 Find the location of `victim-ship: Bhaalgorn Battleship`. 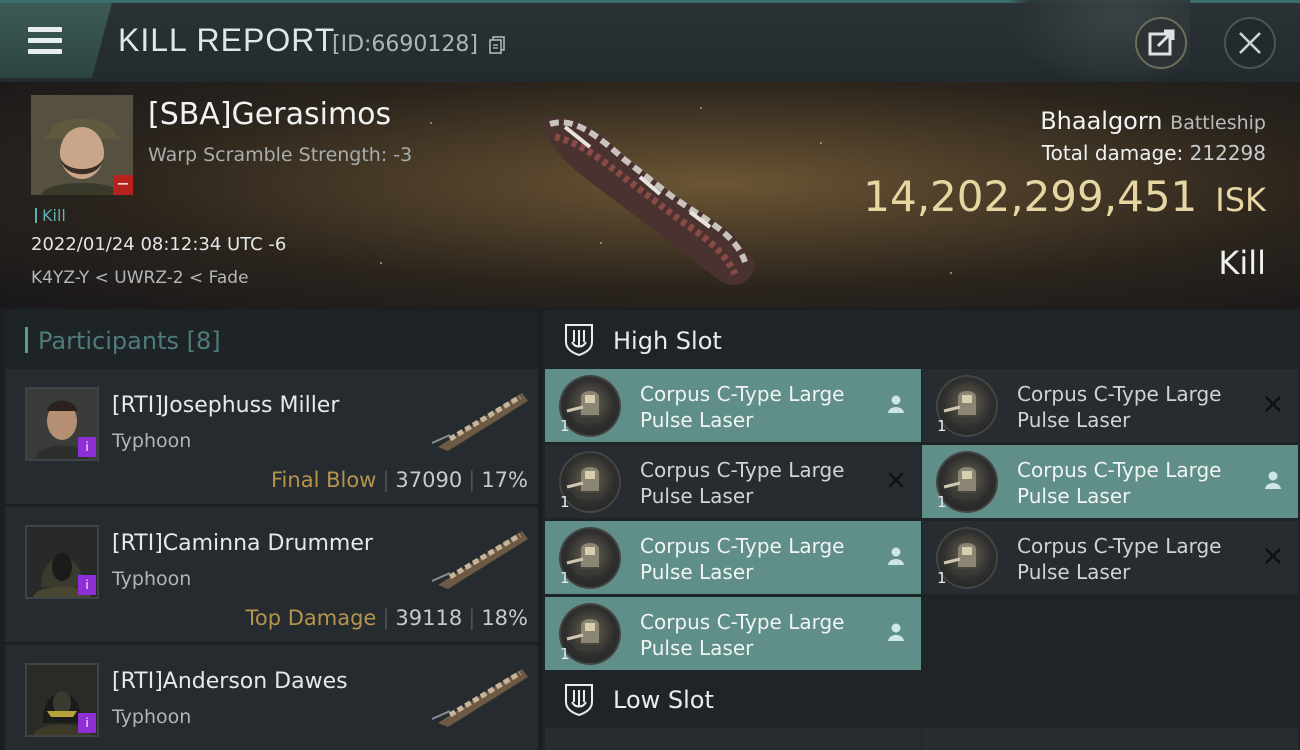

victim-ship: Bhaalgorn Battleship is located at coordinates (1153, 121).